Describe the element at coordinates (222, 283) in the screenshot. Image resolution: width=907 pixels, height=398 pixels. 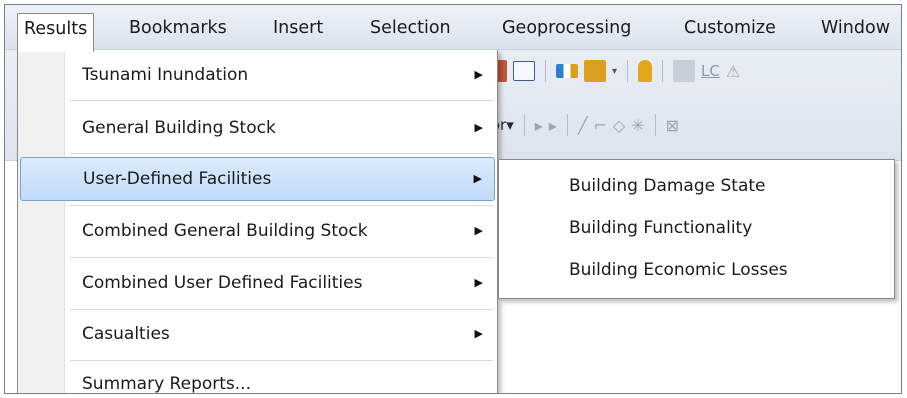
I see `menu-item-label: Combined User Defined Facilities` at that location.